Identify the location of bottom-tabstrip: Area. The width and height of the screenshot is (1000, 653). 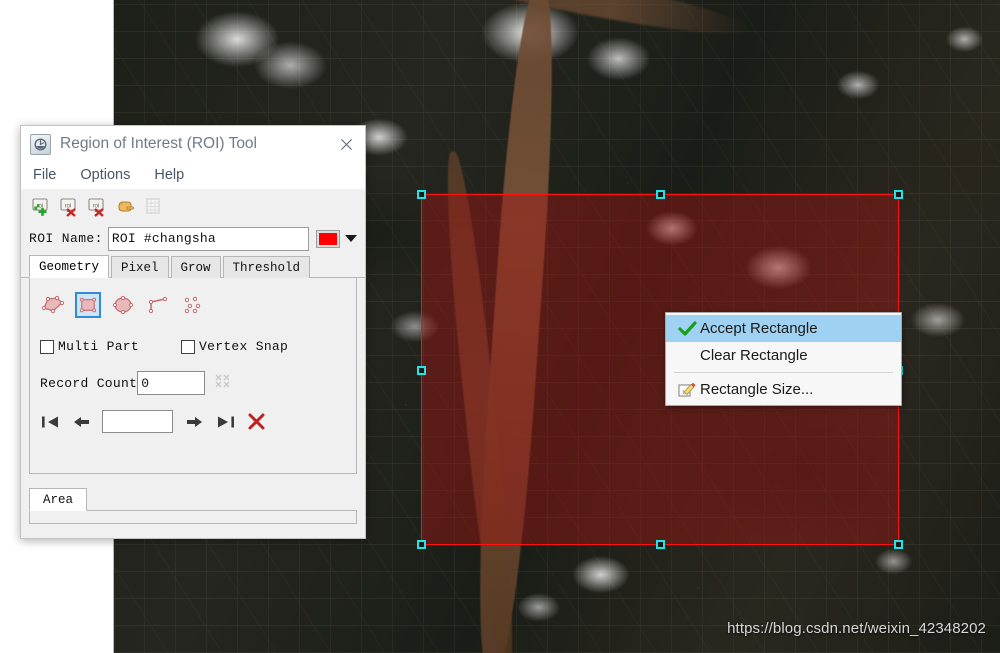
(193, 498).